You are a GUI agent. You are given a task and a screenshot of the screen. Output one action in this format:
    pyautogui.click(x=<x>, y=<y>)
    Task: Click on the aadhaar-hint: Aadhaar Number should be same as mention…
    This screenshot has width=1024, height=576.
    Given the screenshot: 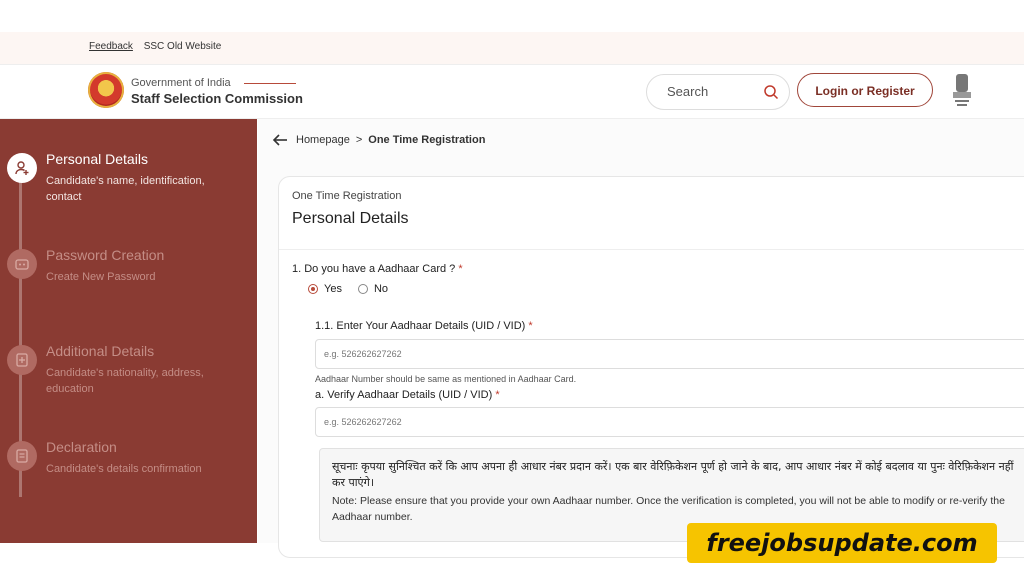 What is the action you would take?
    pyautogui.click(x=446, y=379)
    